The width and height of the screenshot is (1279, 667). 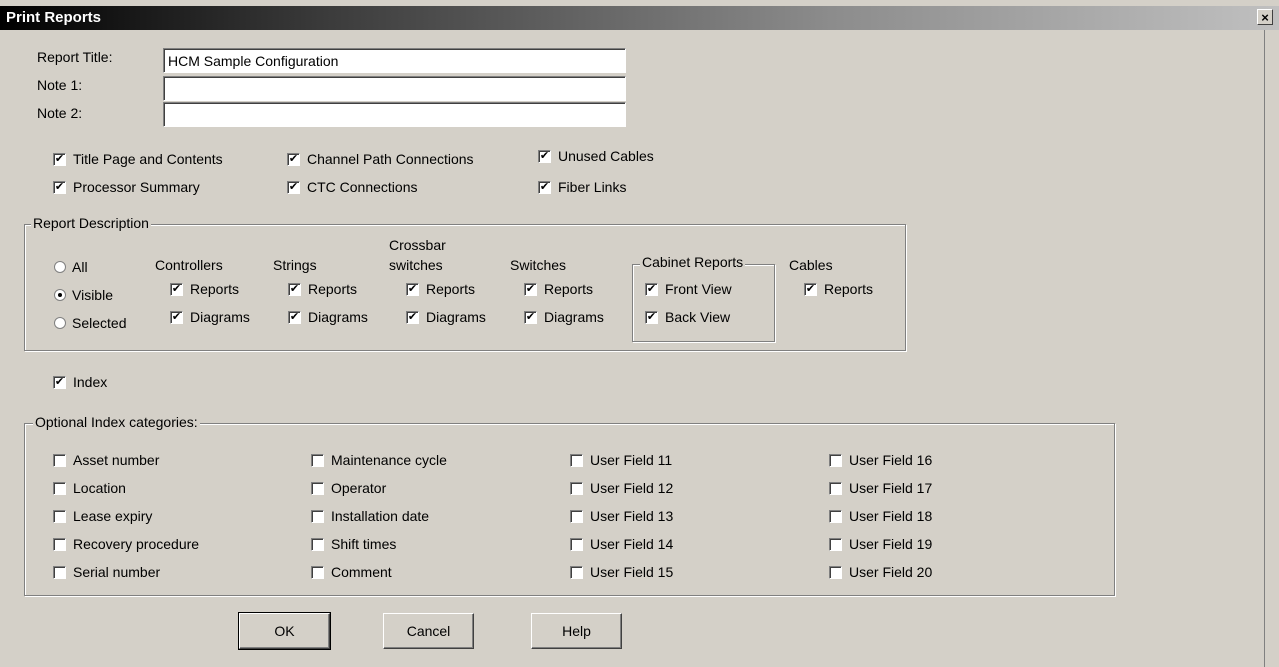 What do you see at coordinates (380, 516) in the screenshot?
I see `checkbox-label: Installation date` at bounding box center [380, 516].